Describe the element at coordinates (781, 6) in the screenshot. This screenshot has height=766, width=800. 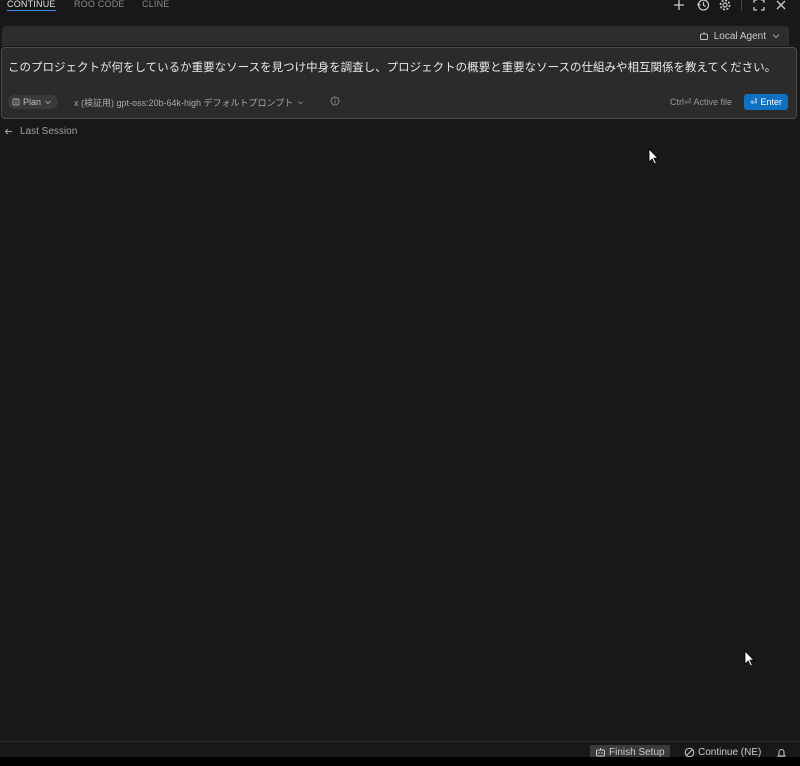
I see `close-icon` at that location.